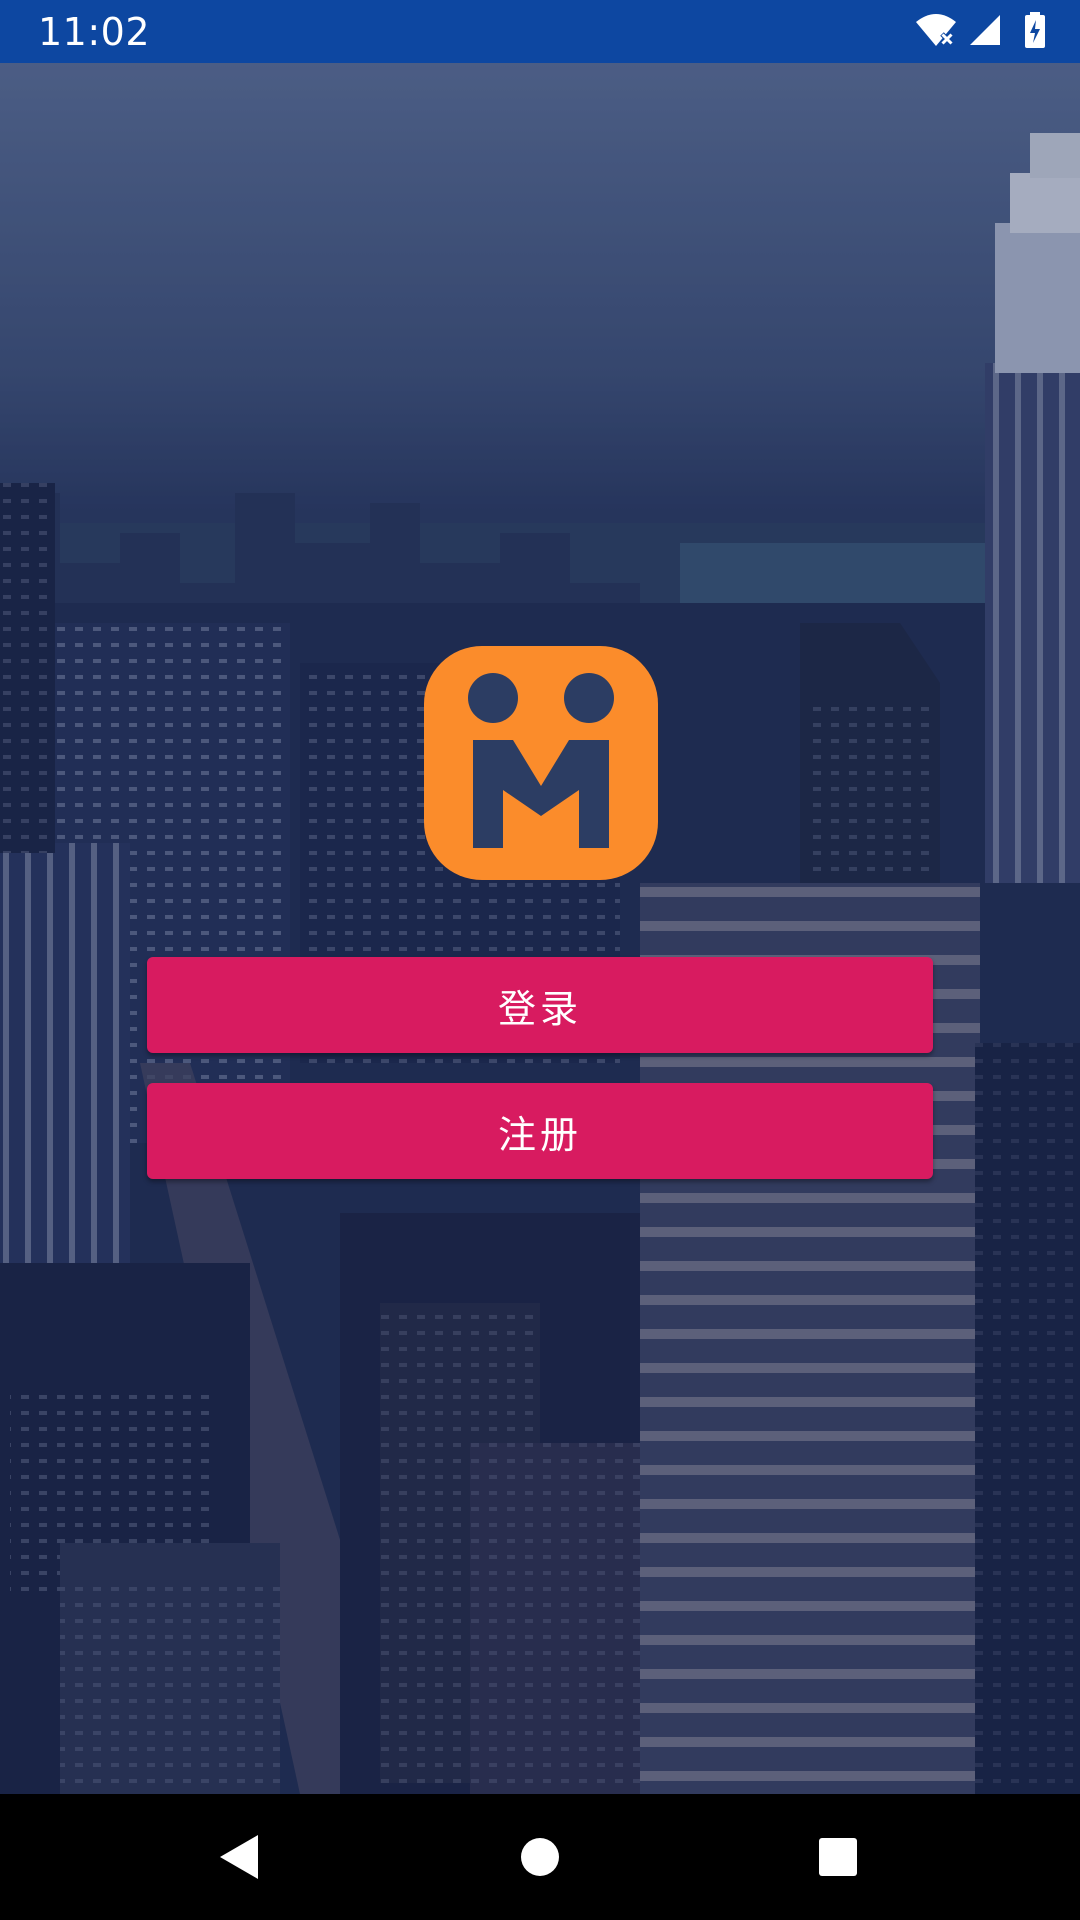  I want to click on login-button-label: 登录, so click(539, 1008).